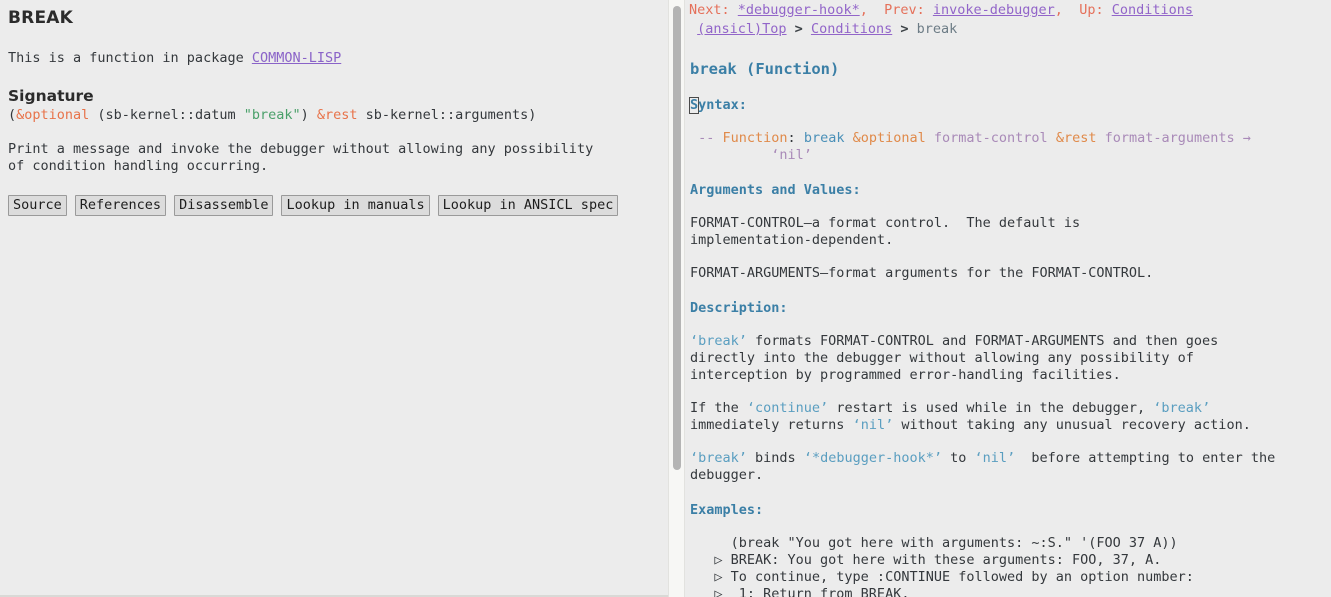 The height and width of the screenshot is (597, 1331). Describe the element at coordinates (755, 138) in the screenshot. I see `syntax-kind: Function` at that location.